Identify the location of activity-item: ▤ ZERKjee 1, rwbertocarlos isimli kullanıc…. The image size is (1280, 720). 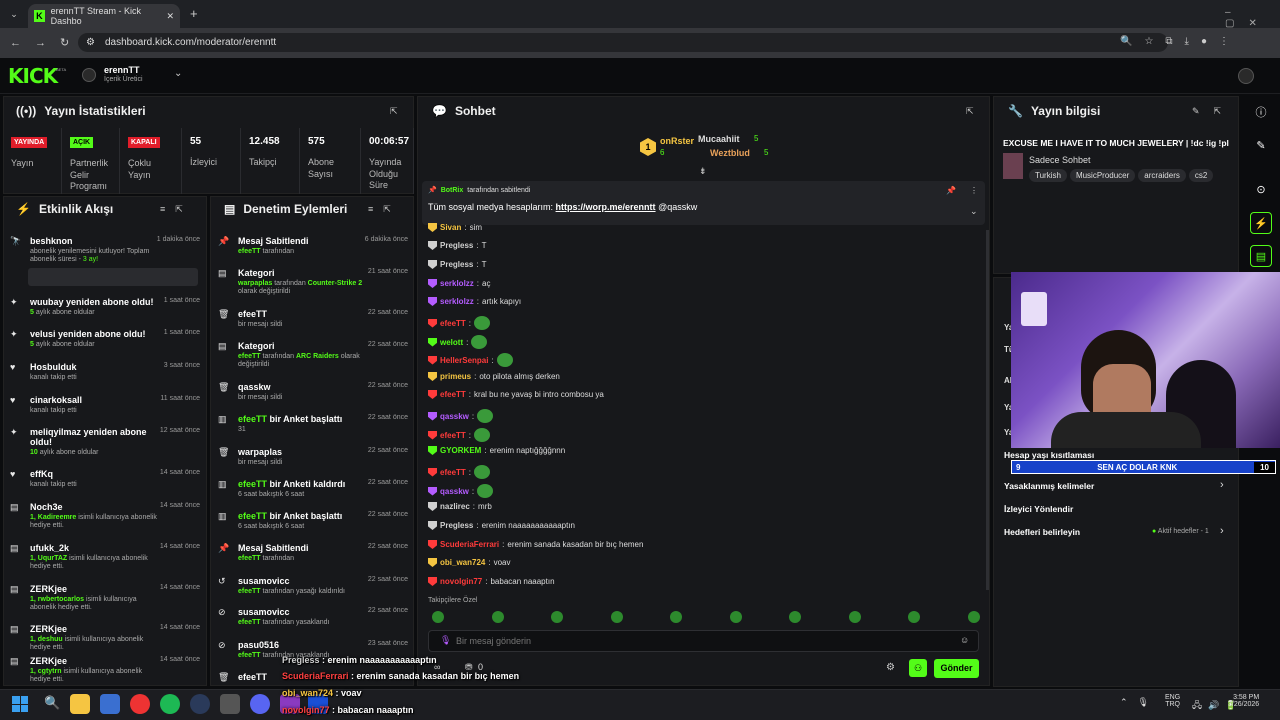
(105, 598).